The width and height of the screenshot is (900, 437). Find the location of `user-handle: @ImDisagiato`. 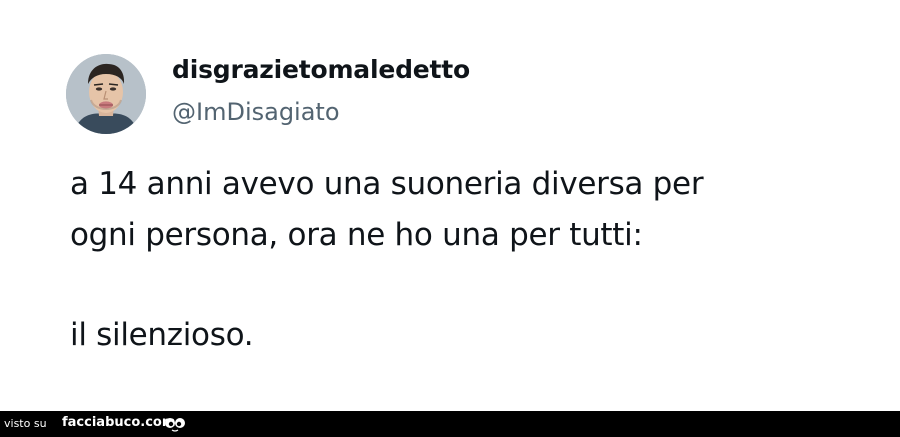

user-handle: @ImDisagiato is located at coordinates (256, 112).